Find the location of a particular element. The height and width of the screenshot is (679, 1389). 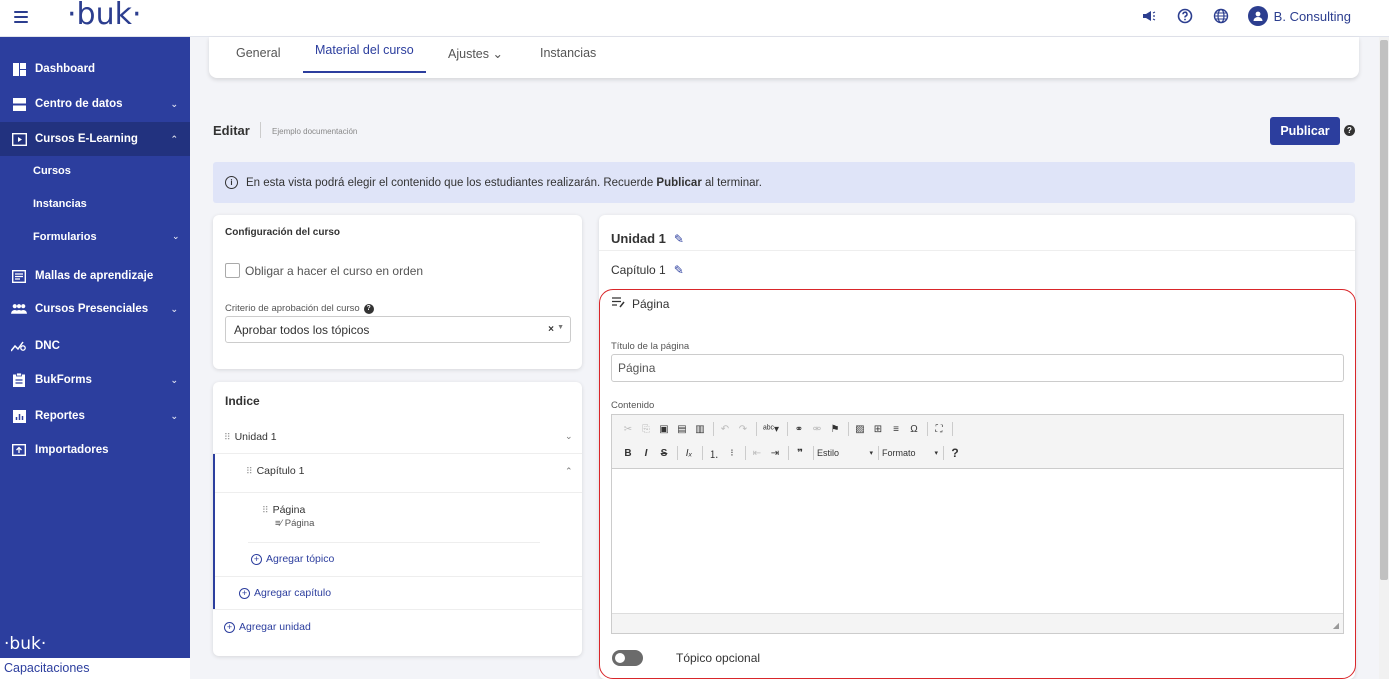

paste-word-icon: ▥ is located at coordinates (700, 429).